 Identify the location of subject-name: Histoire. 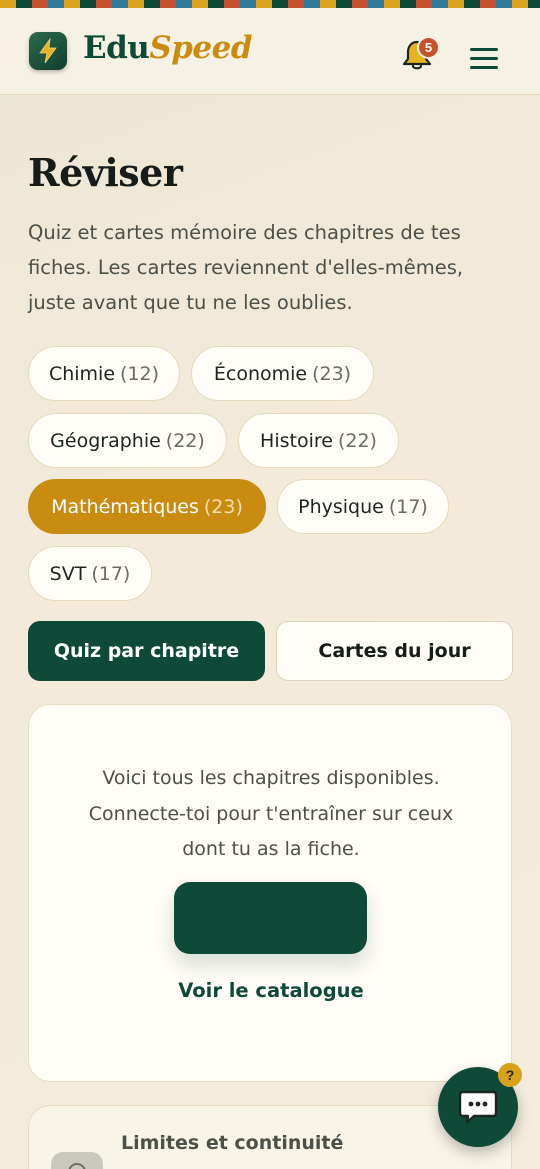
(296, 440).